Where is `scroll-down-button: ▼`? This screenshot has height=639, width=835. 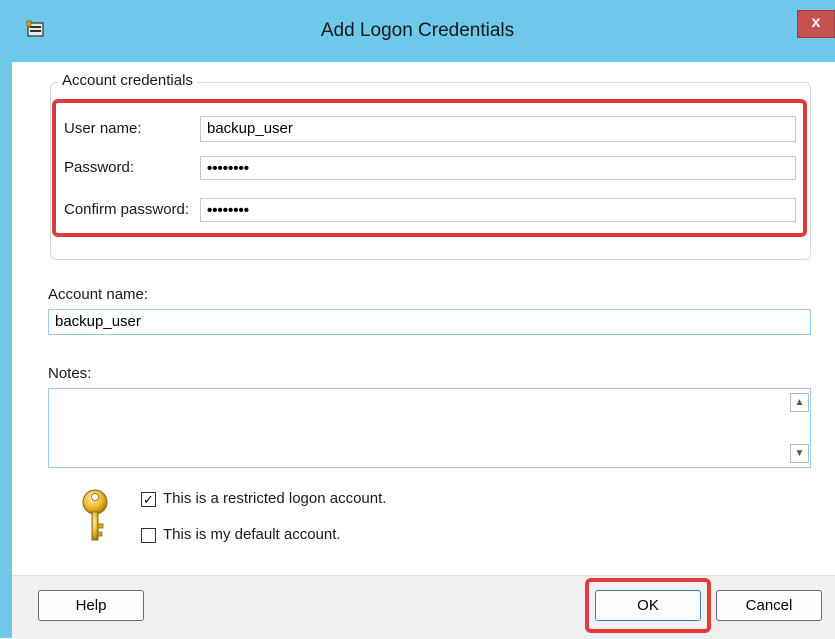
scroll-down-button: ▼ is located at coordinates (799, 453).